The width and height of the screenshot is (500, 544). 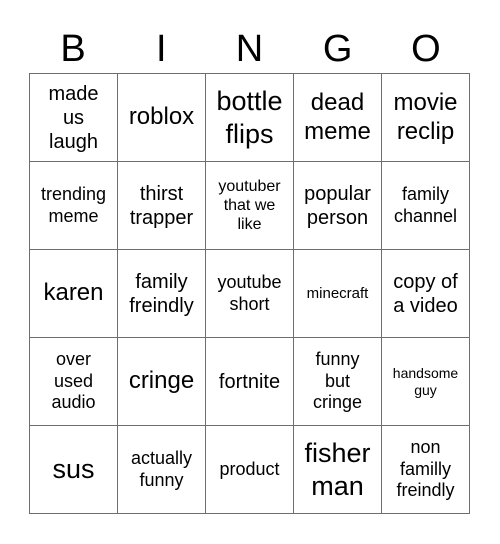 I want to click on bingo-cell-r1-c1: thirst trapper, so click(x=162, y=206).